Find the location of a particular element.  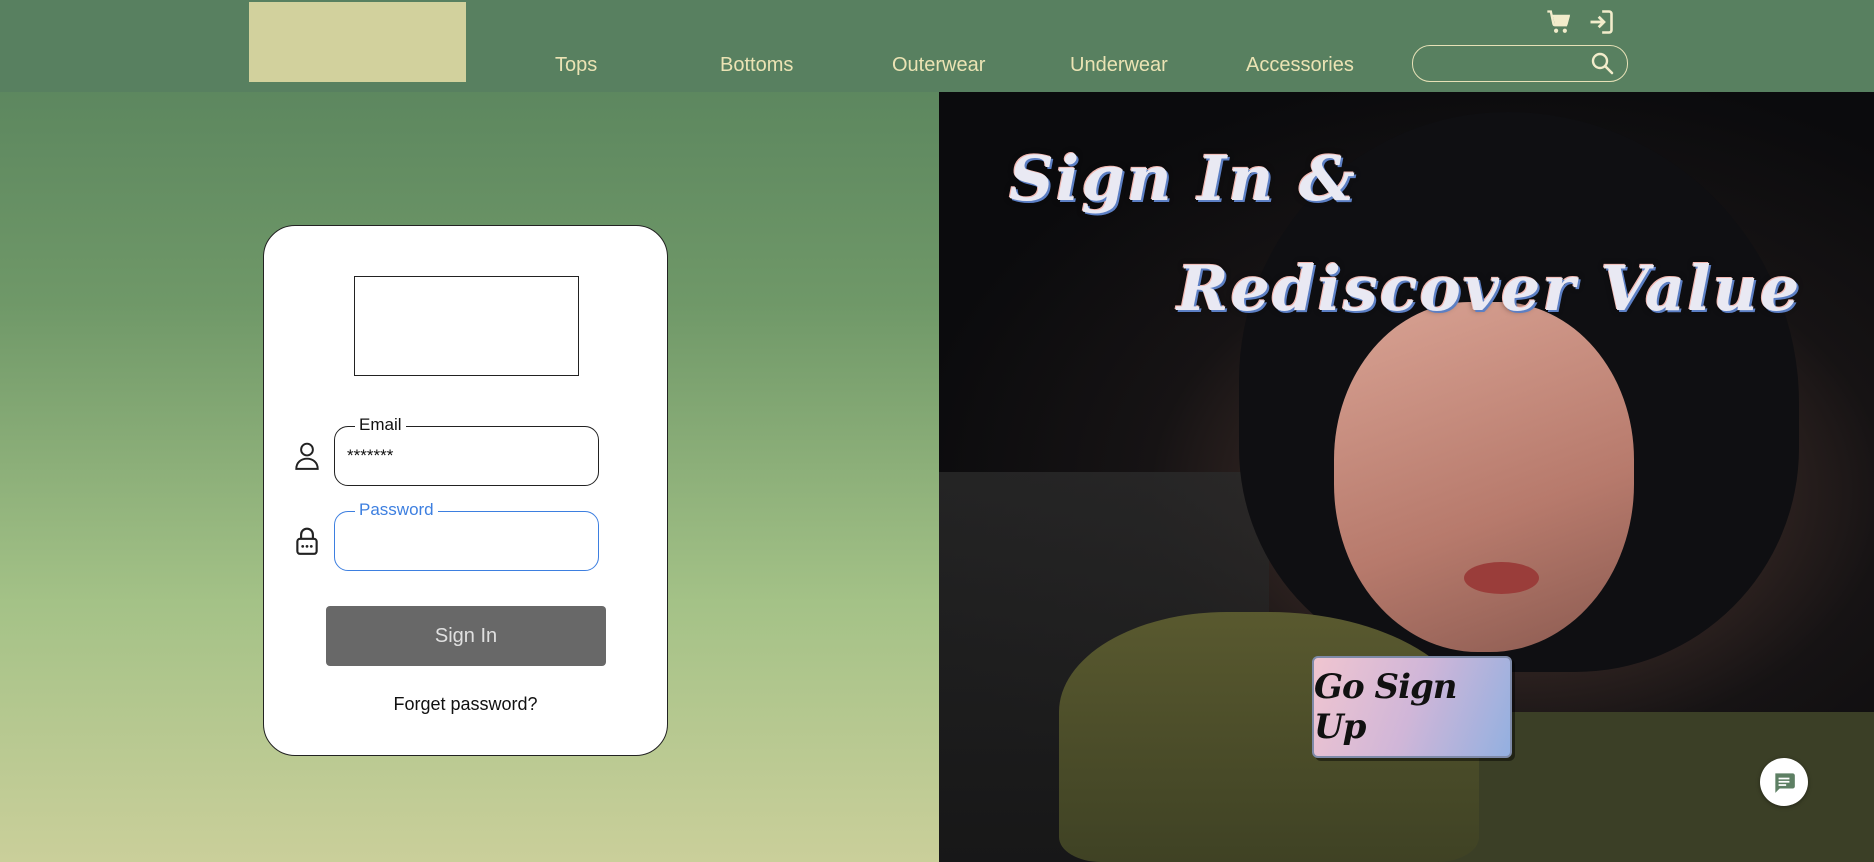

email-field: Email is located at coordinates (466, 450).